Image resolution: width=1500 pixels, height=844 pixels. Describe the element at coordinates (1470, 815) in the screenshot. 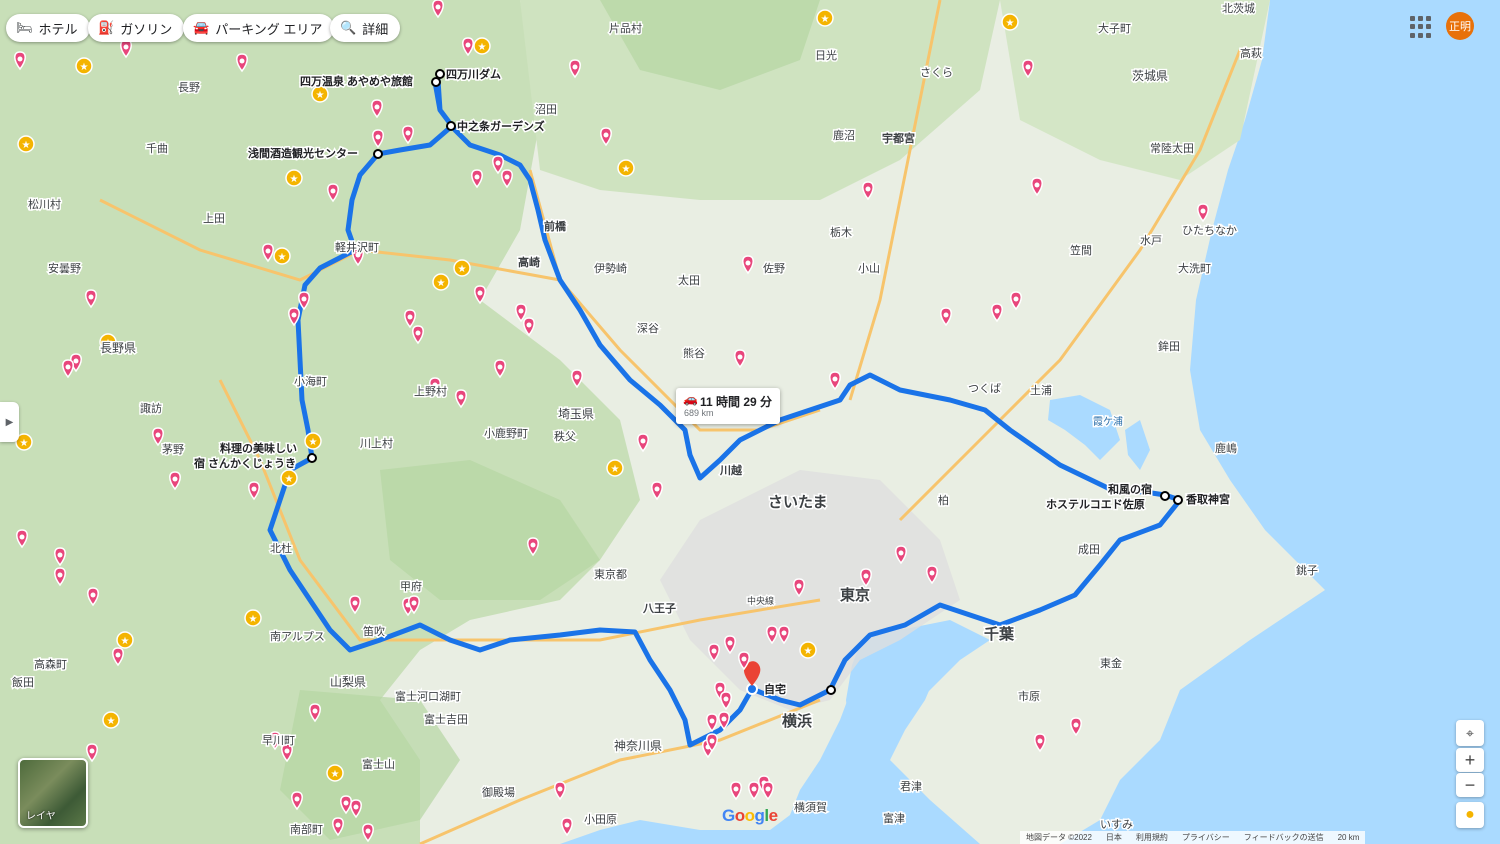

I see `street-view-pegman: ●` at that location.